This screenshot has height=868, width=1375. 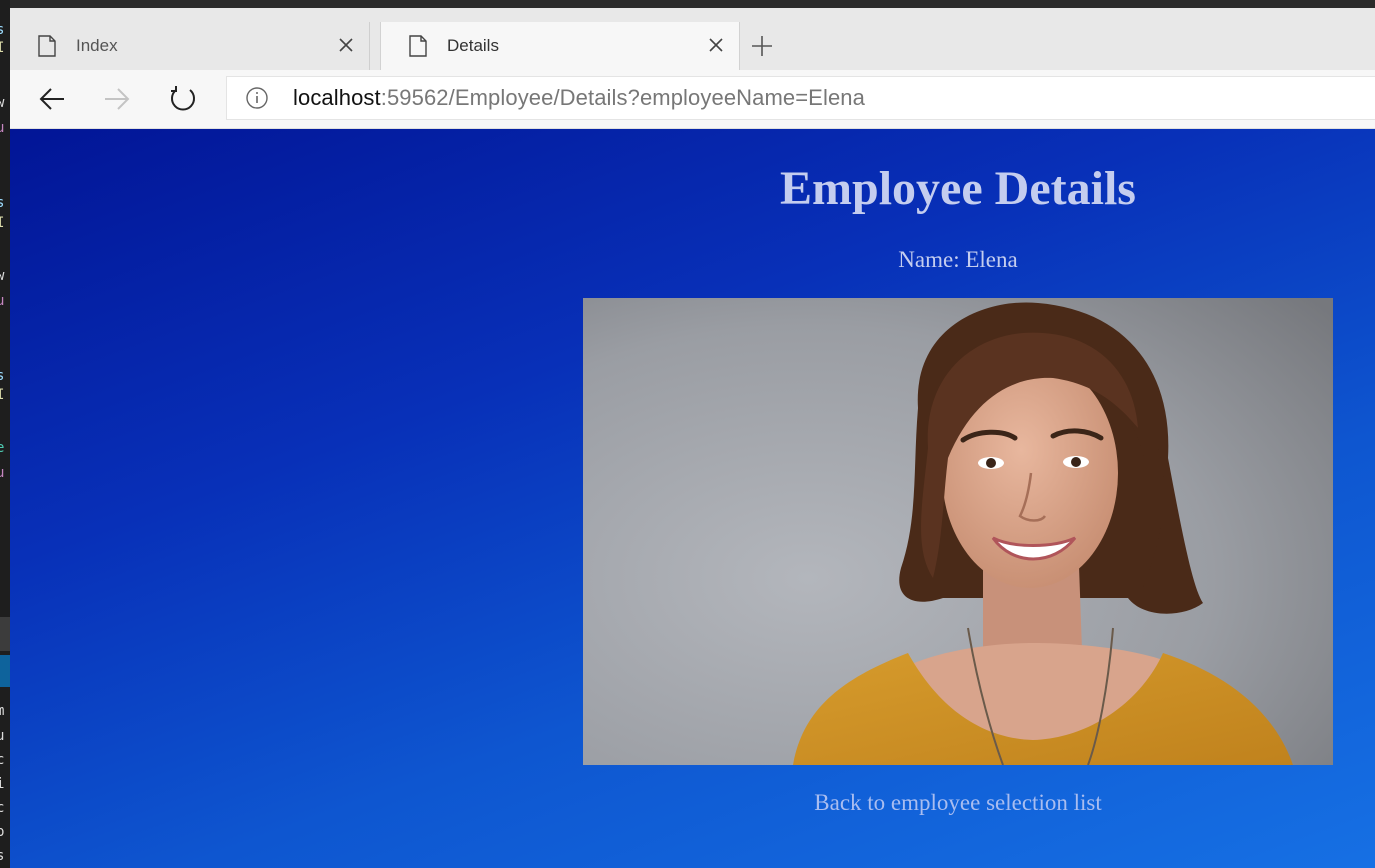 I want to click on editor-background: s I w u s I w u s I e u m u c i c p s, so click(x=5, y=434).